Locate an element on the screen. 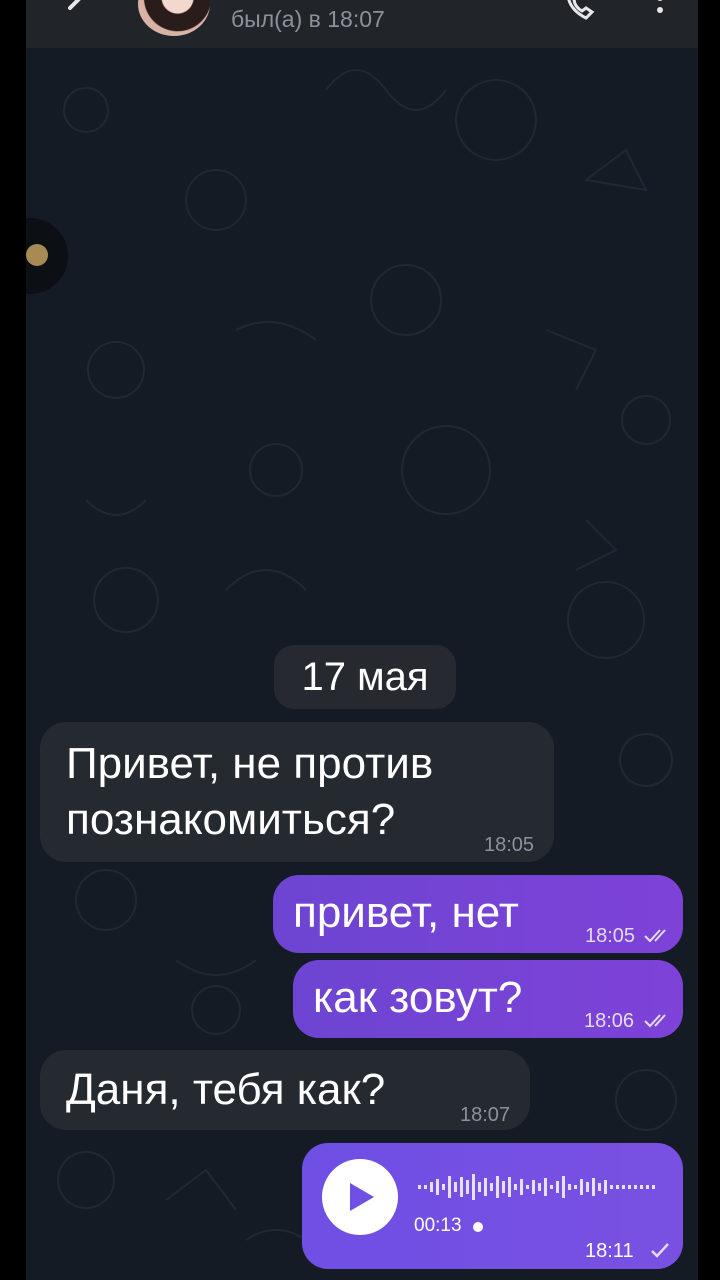 The width and height of the screenshot is (720, 1280). message-time: 18:11 is located at coordinates (609, 1251).